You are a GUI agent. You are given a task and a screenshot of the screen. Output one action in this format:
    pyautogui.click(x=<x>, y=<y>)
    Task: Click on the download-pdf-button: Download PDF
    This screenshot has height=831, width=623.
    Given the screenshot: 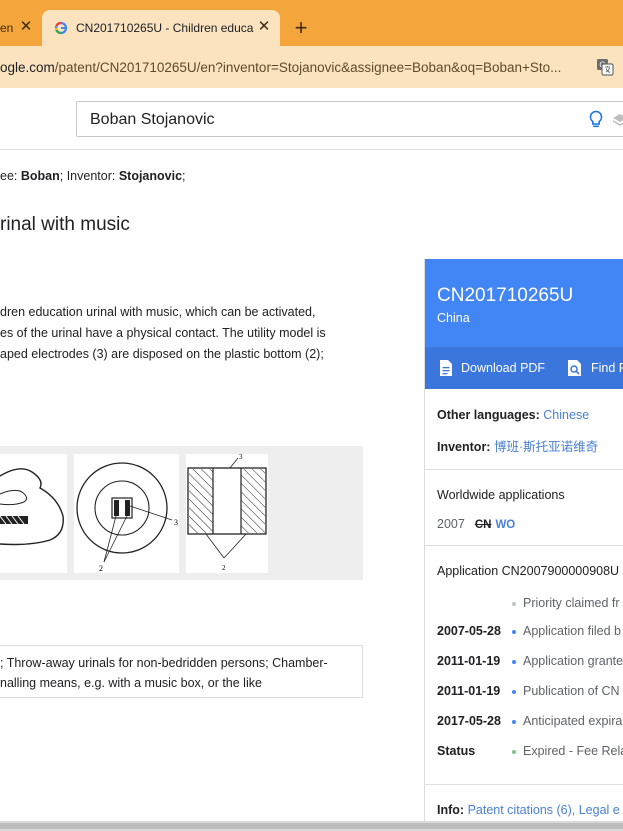 What is the action you would take?
    pyautogui.click(x=492, y=368)
    